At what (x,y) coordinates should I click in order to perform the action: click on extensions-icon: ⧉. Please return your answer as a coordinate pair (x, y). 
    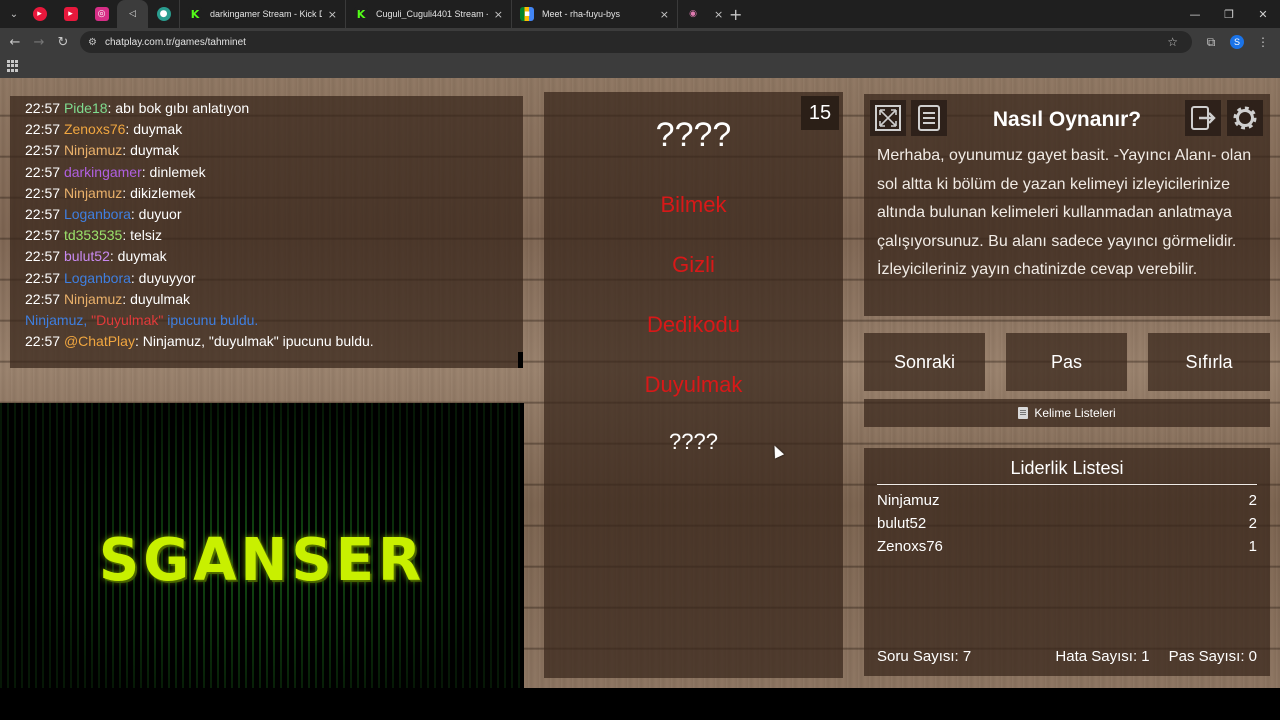
    Looking at the image, I should click on (1211, 42).